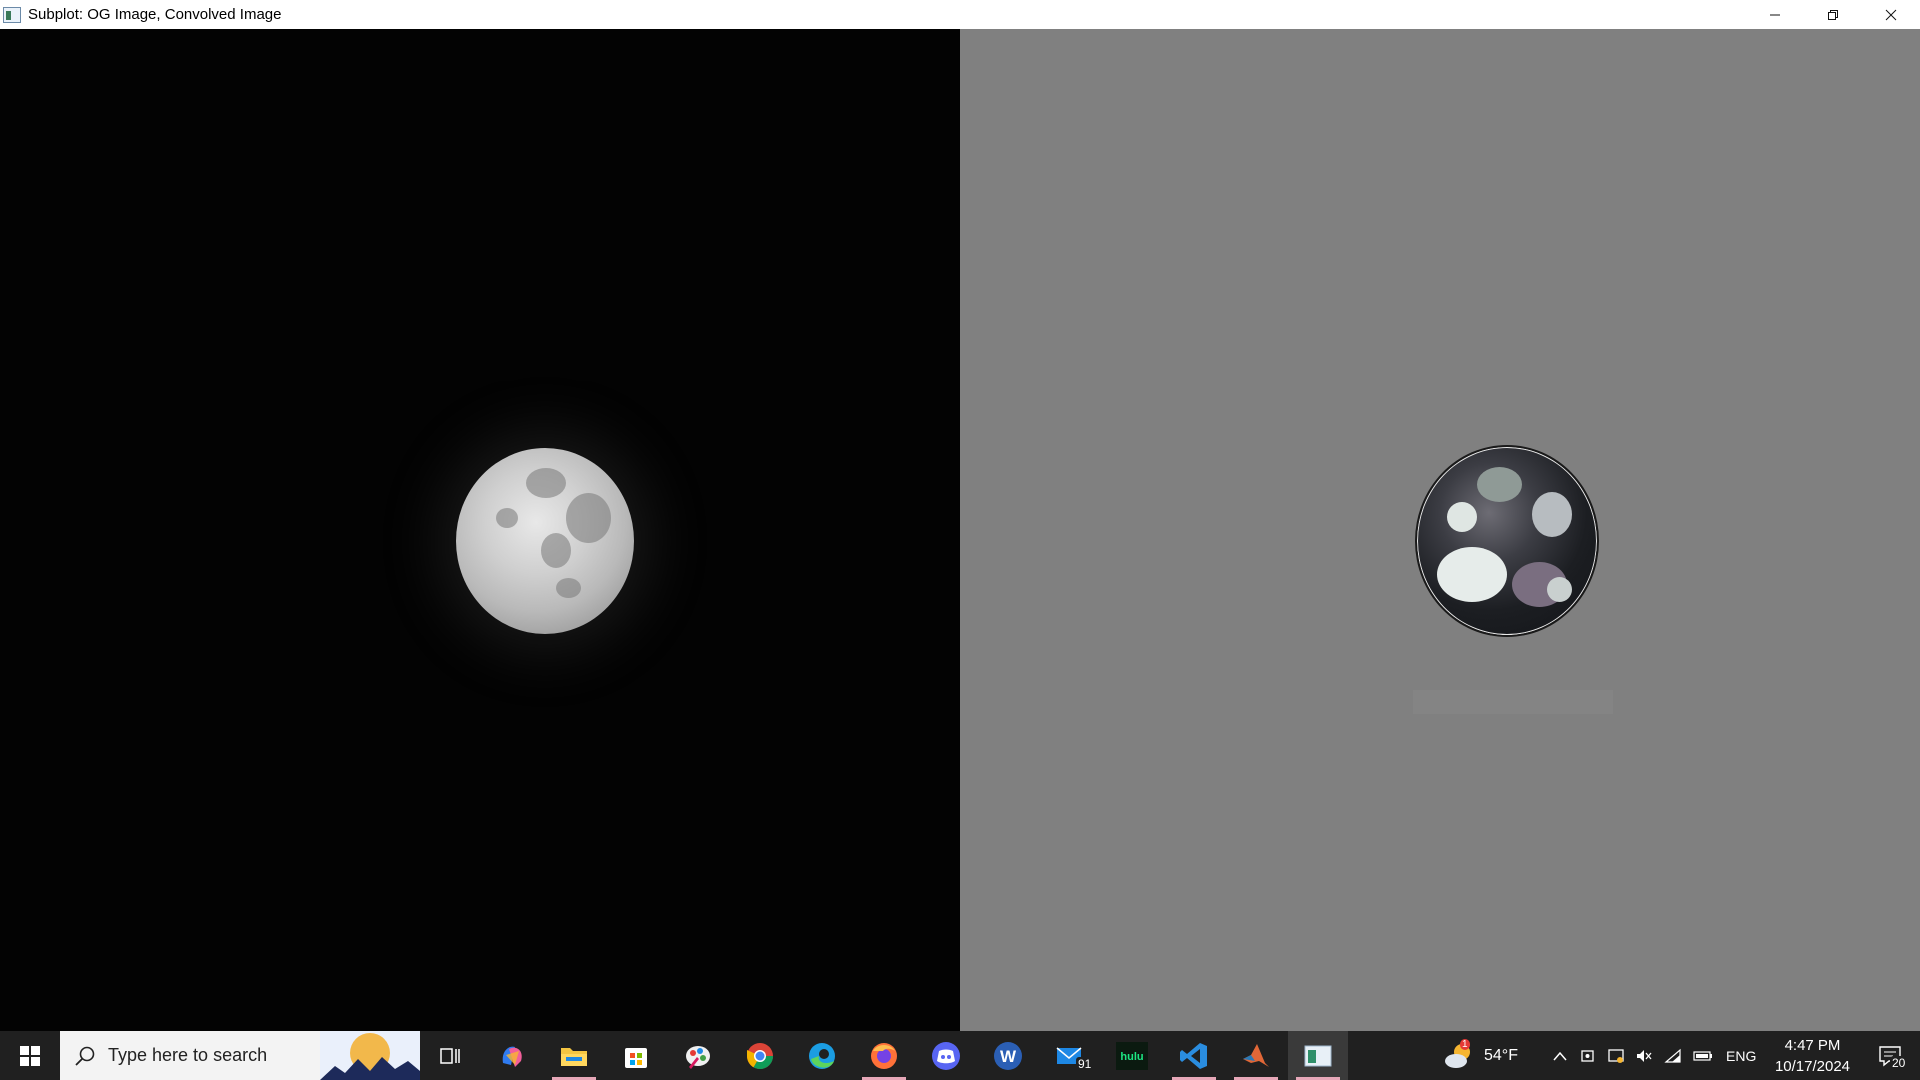  I want to click on matlab-icon, so click(1256, 1055).